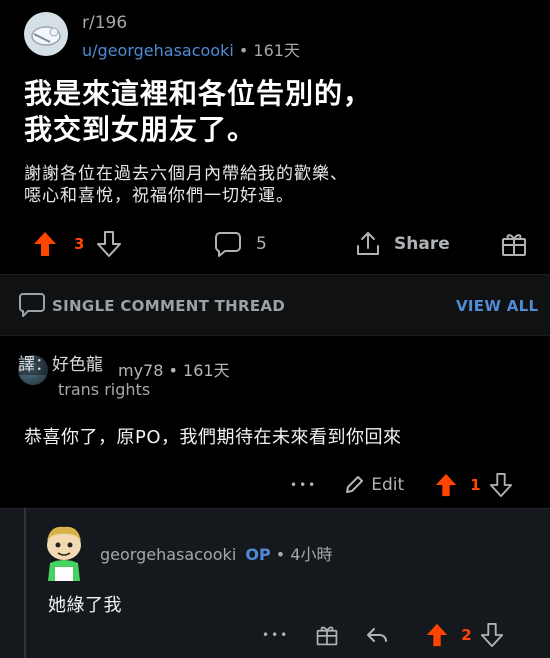 This screenshot has height=658, width=550. Describe the element at coordinates (368, 243) in the screenshot. I see `share-icon` at that location.